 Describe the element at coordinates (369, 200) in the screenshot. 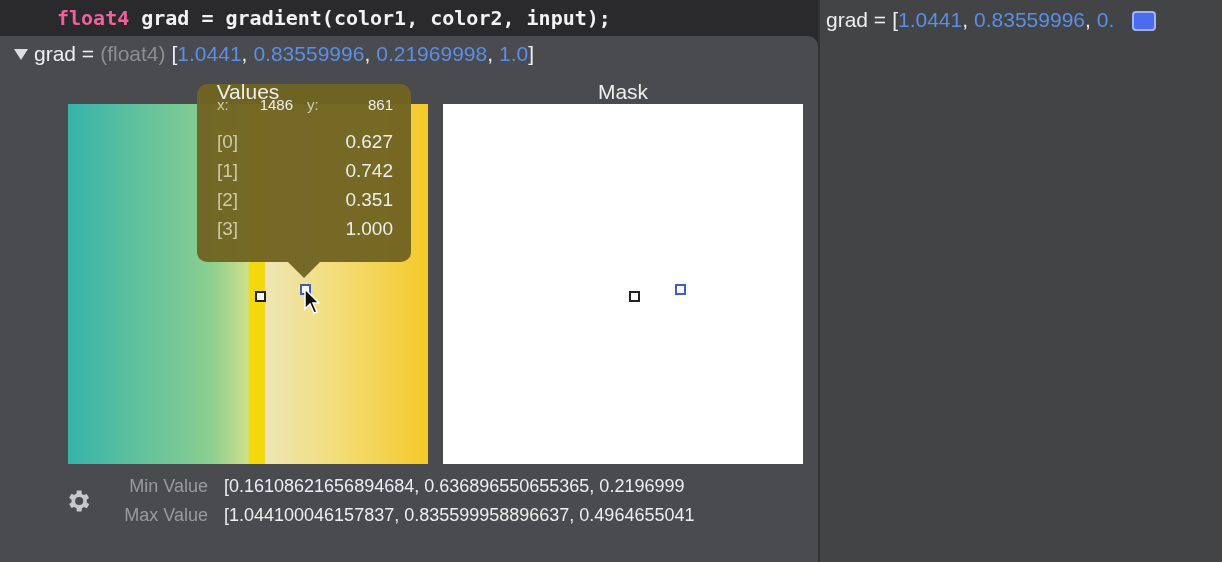

I see `channel-value: 0.351` at that location.